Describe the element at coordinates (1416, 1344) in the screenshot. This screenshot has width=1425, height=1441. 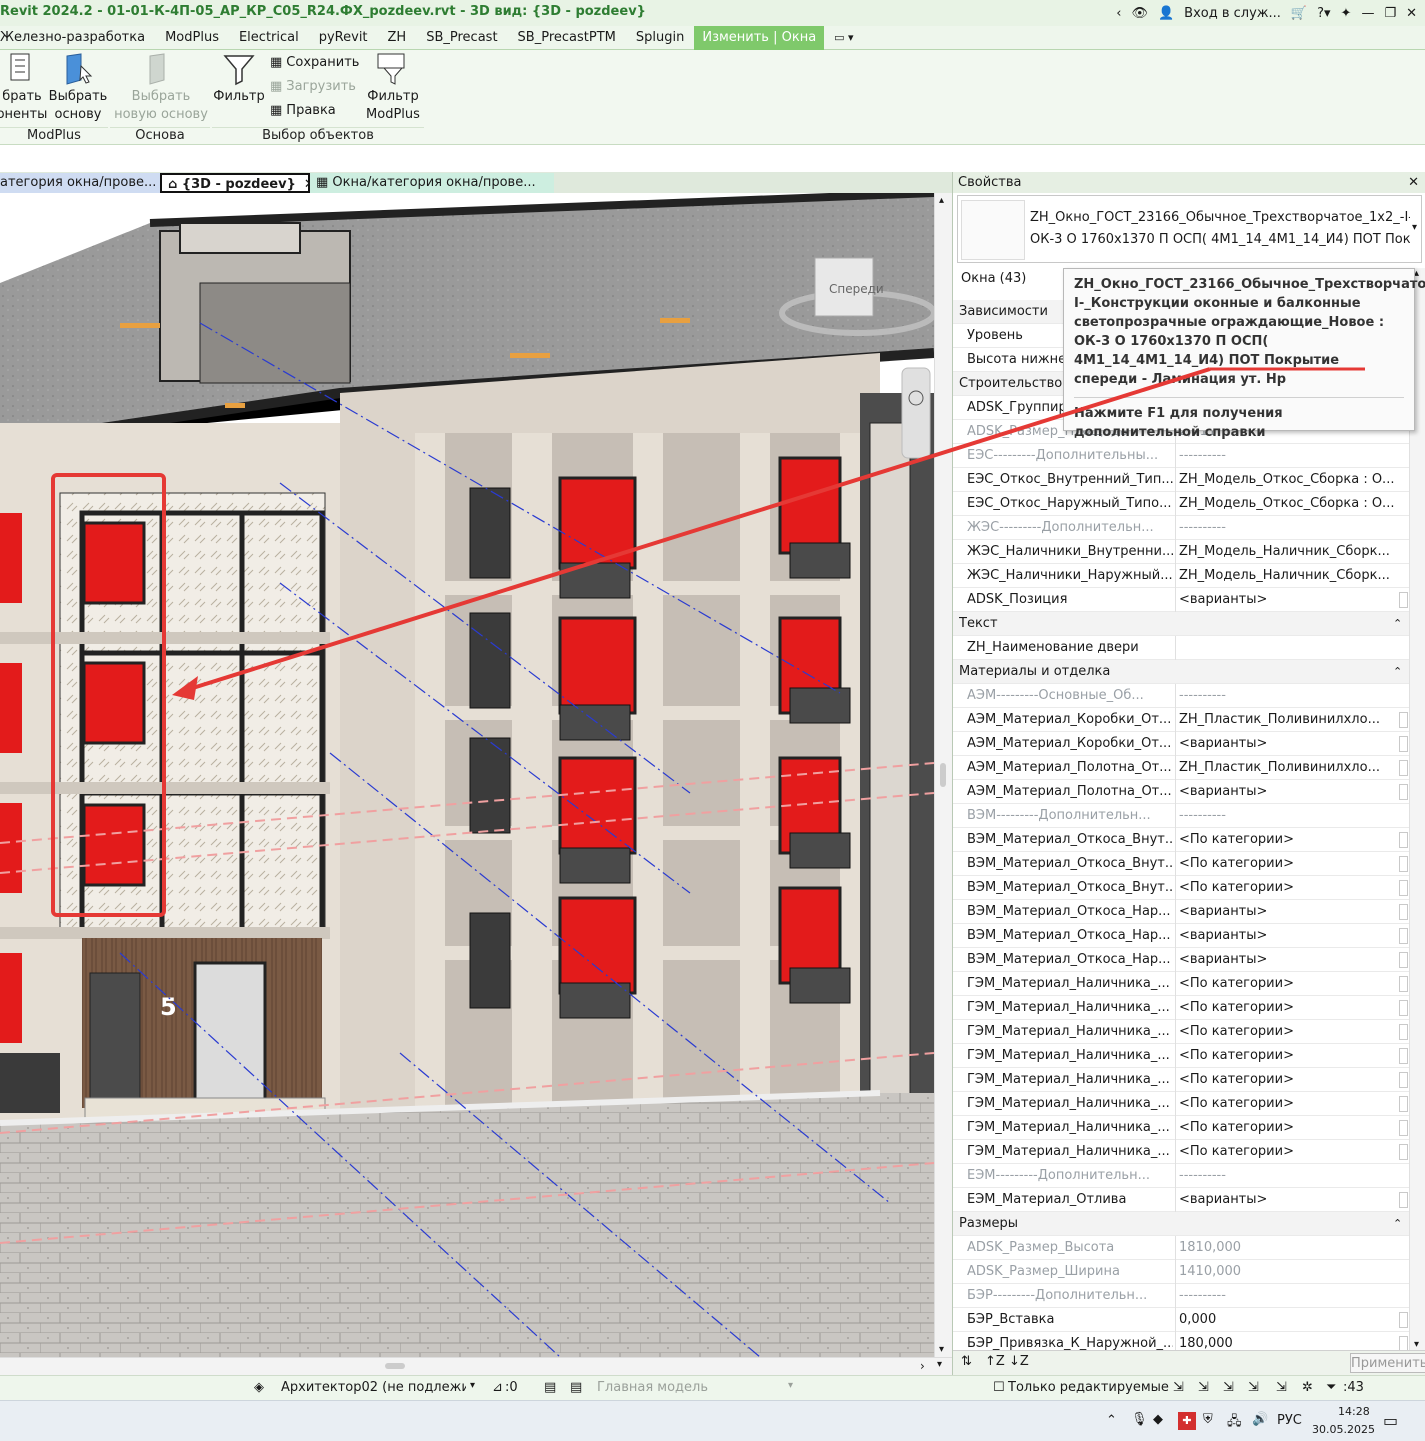
I see `props-scroll-down-icon: ▾` at that location.